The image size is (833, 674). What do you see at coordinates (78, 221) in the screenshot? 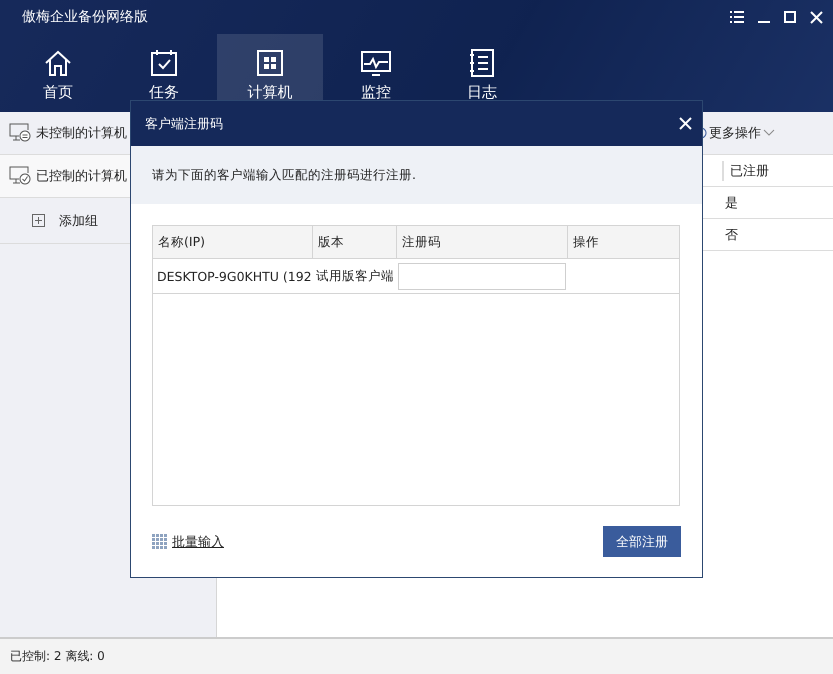
I see `add-group-label: 添加组` at bounding box center [78, 221].